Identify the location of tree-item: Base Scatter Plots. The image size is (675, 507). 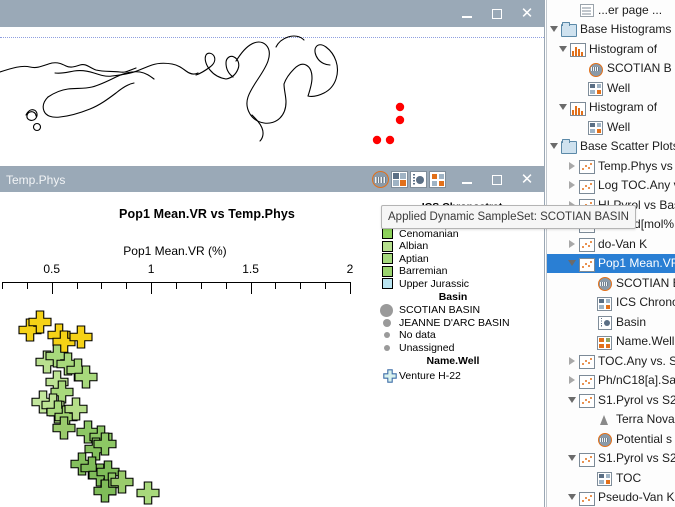
(611, 147).